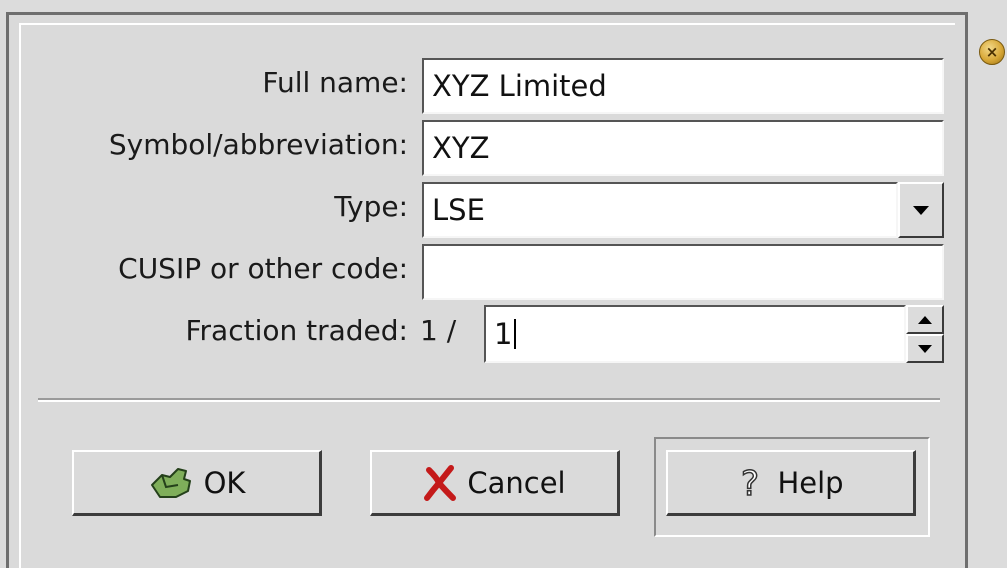  Describe the element at coordinates (296, 330) in the screenshot. I see `fraction-label: Fraction traded:` at that location.